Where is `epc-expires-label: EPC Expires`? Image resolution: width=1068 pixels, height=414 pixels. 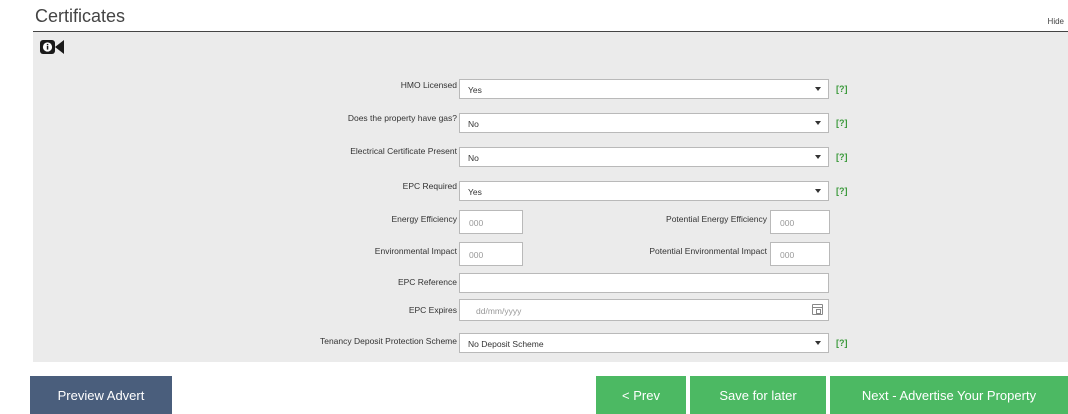 epc-expires-label: EPC Expires is located at coordinates (432, 310).